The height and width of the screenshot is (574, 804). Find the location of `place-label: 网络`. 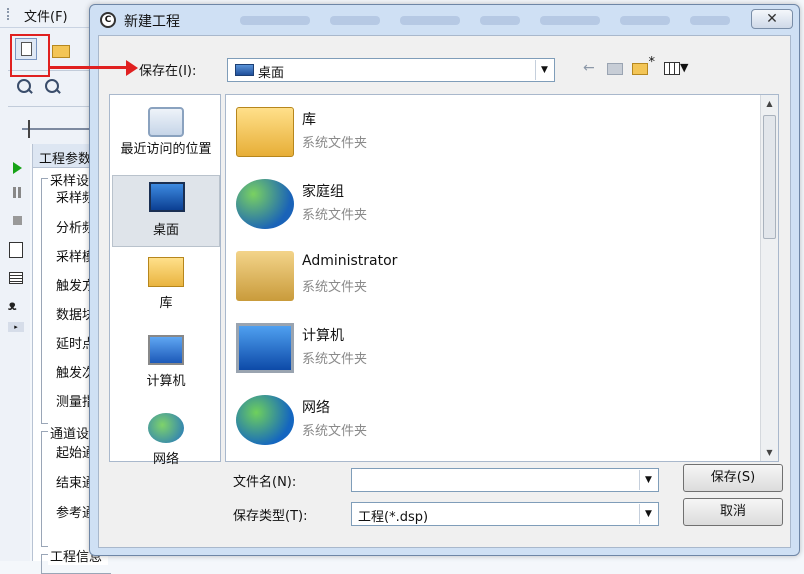

place-label: 网络 is located at coordinates (165, 459).